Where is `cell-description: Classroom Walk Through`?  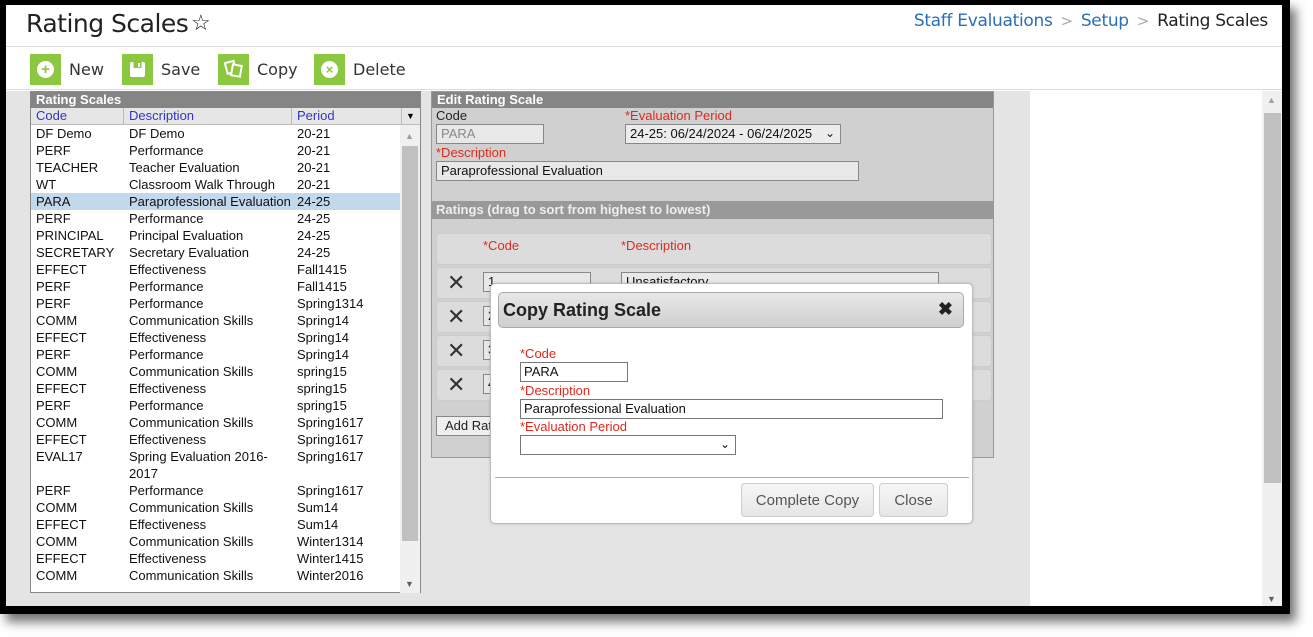
cell-description: Classroom Walk Through is located at coordinates (202, 184).